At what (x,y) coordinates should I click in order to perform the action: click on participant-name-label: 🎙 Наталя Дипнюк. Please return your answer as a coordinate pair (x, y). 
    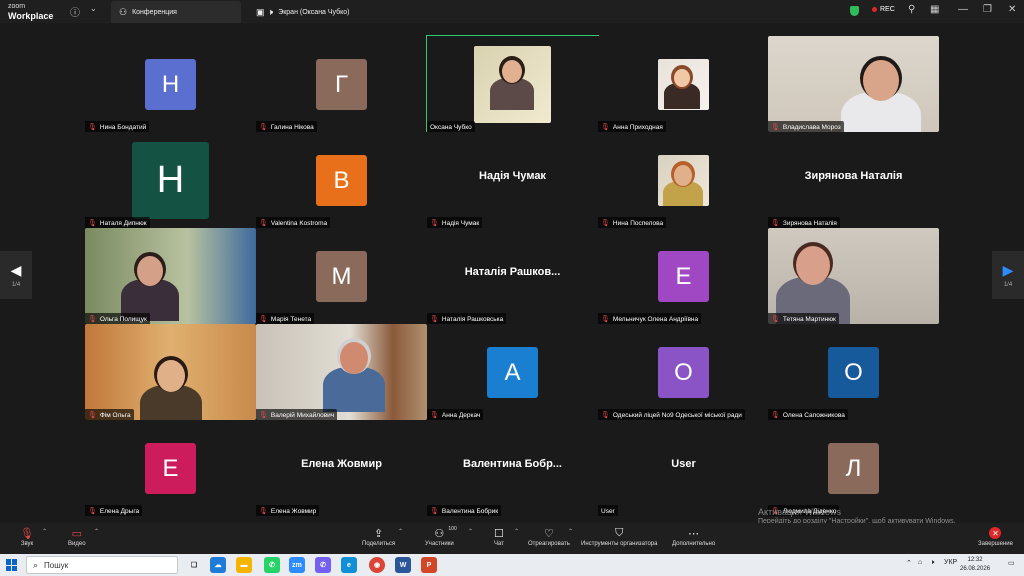
    Looking at the image, I should click on (117, 222).